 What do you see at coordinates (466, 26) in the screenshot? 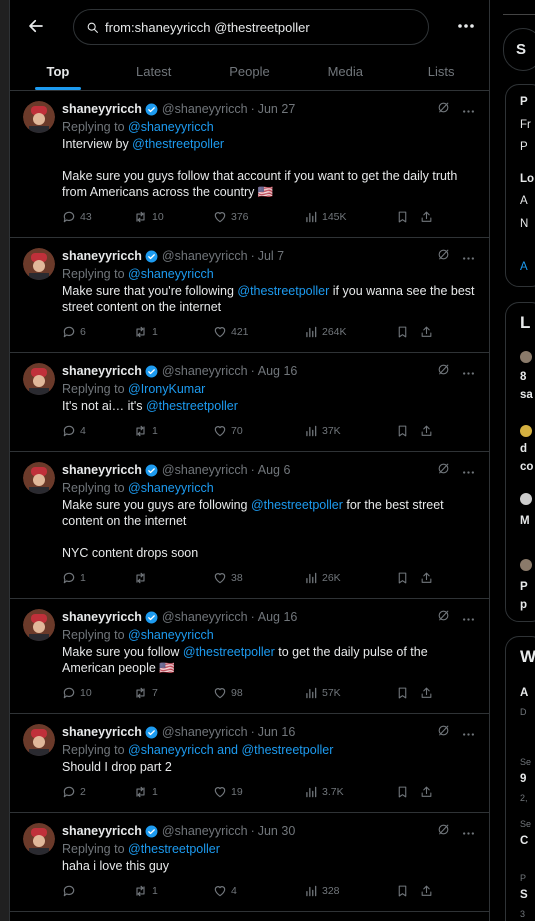
I see `more-options-button` at bounding box center [466, 26].